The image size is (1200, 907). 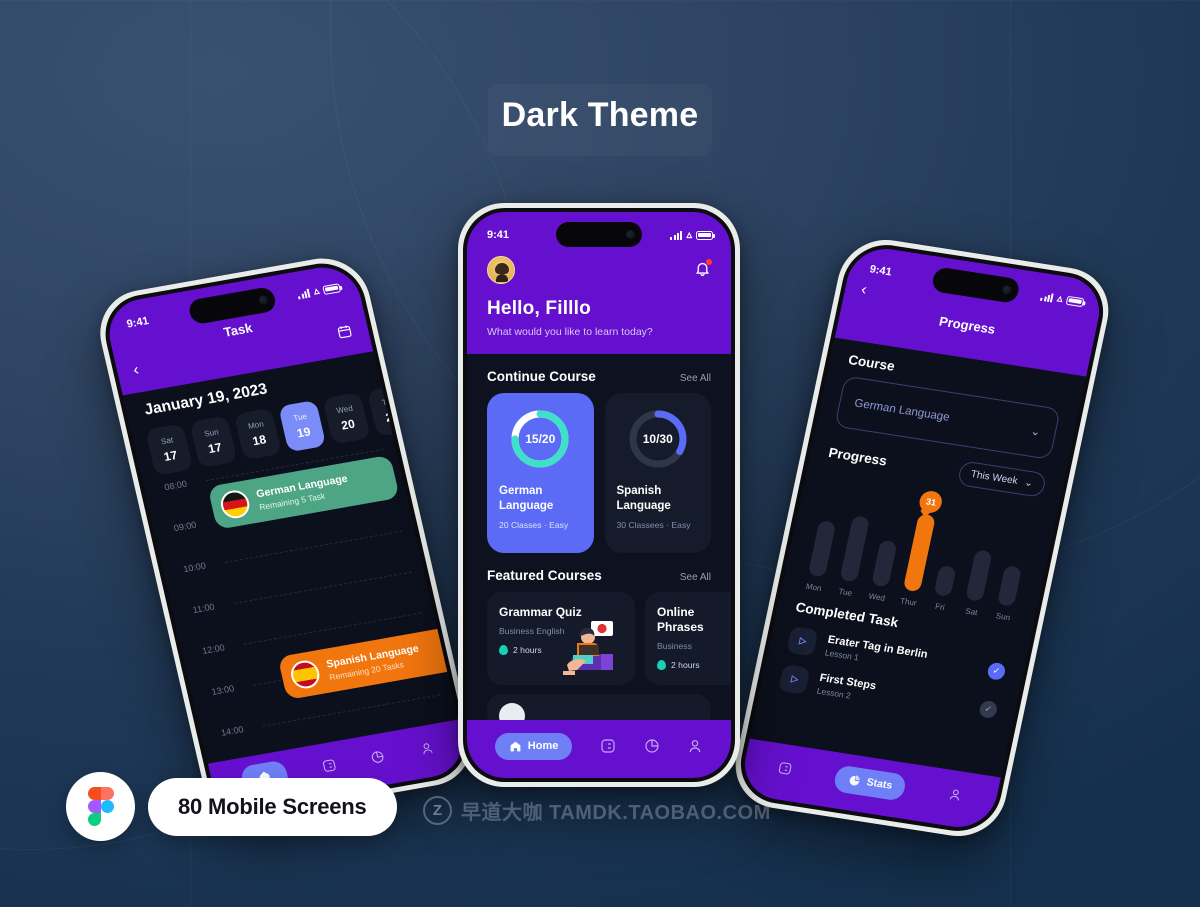 I want to click on day-chip-sun: Sun 17, so click(x=213, y=441).